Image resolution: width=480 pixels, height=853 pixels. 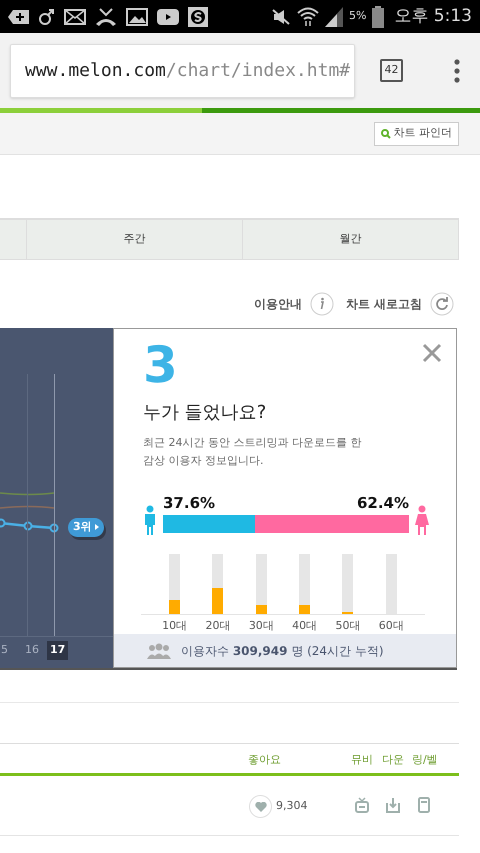 I want to click on age-label: 30대, so click(x=261, y=626).